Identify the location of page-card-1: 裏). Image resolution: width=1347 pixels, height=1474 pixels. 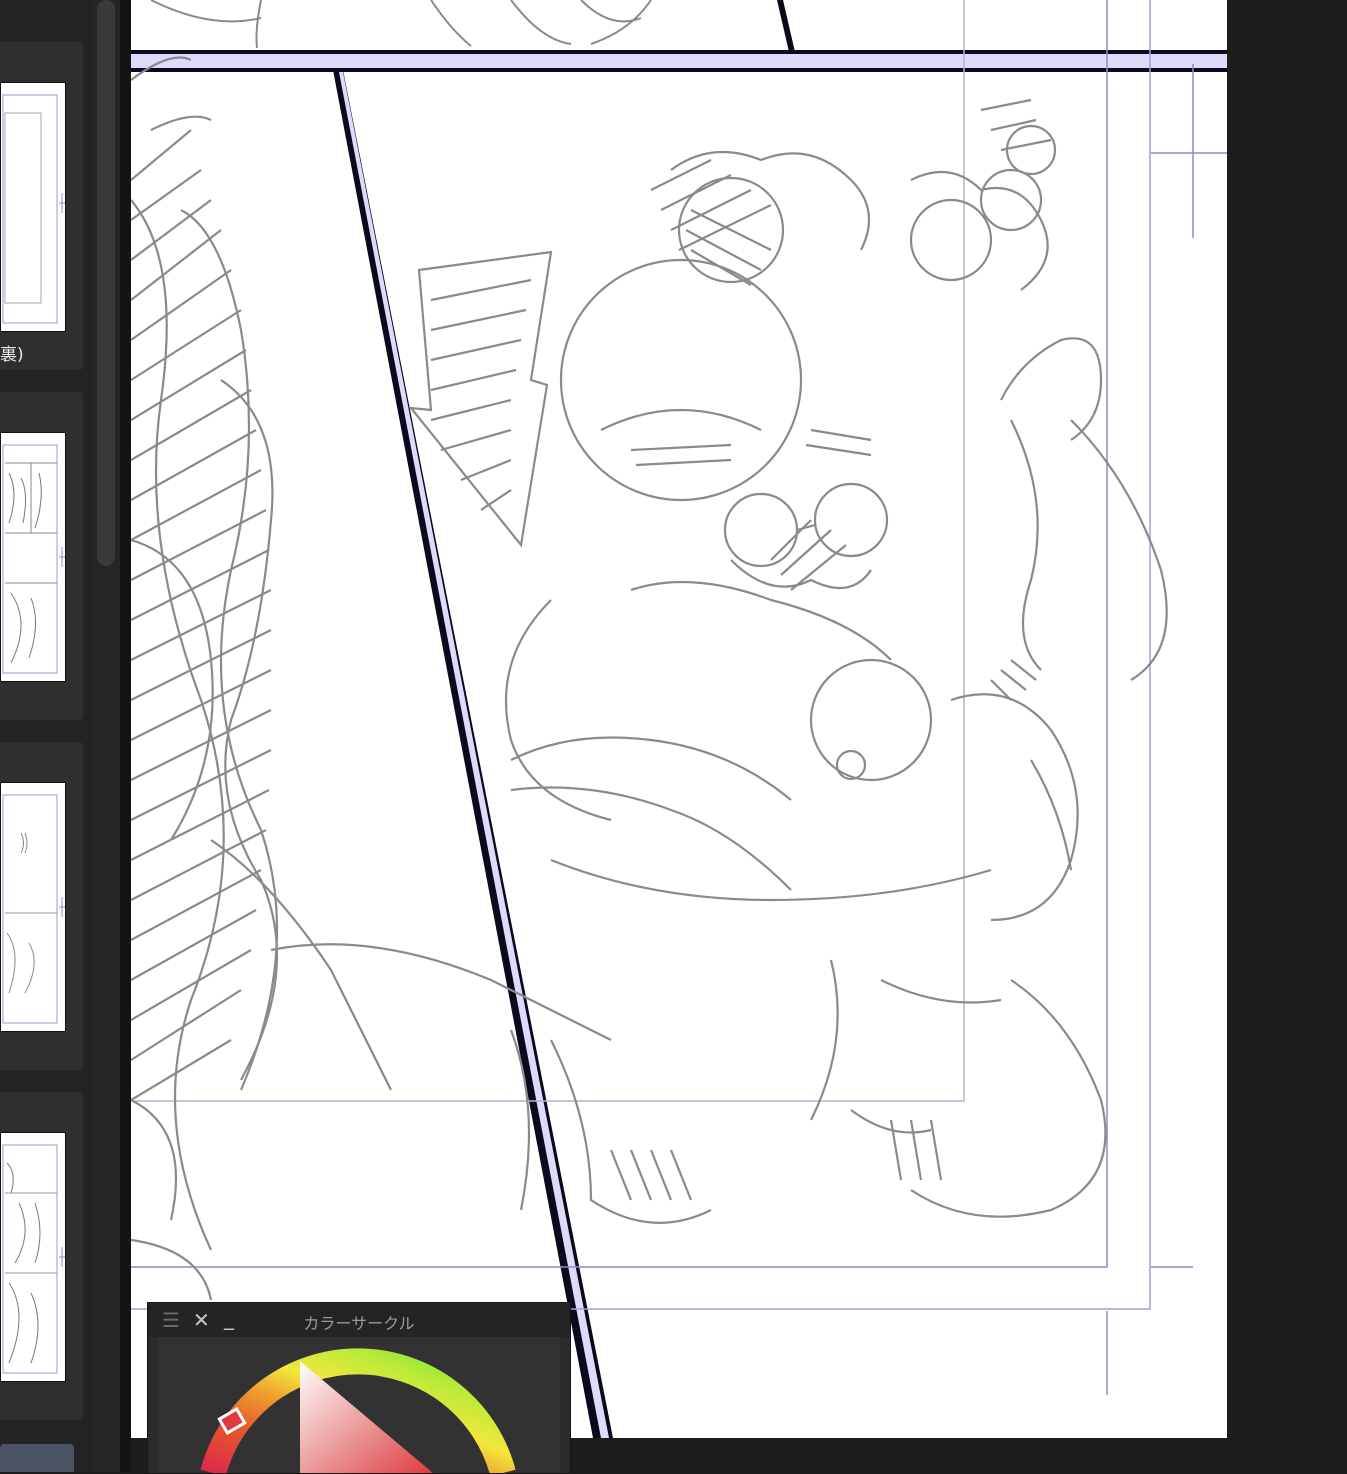
(41, 206).